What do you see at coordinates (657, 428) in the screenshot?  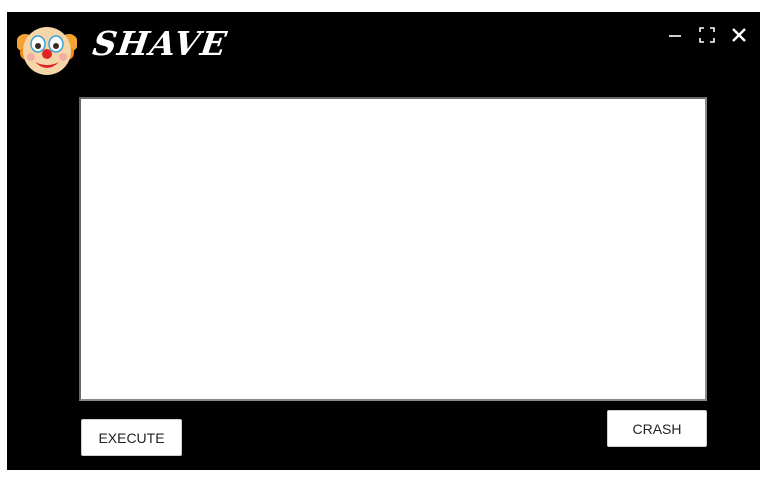 I see `crash-button: CRASH` at bounding box center [657, 428].